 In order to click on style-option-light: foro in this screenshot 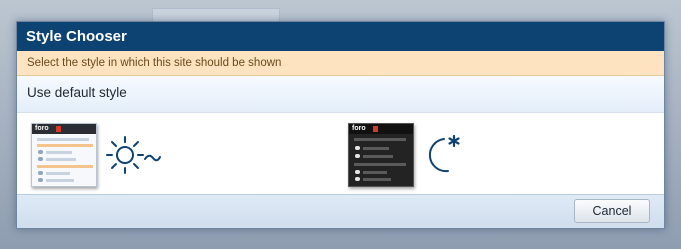, I will do `click(96, 155)`.